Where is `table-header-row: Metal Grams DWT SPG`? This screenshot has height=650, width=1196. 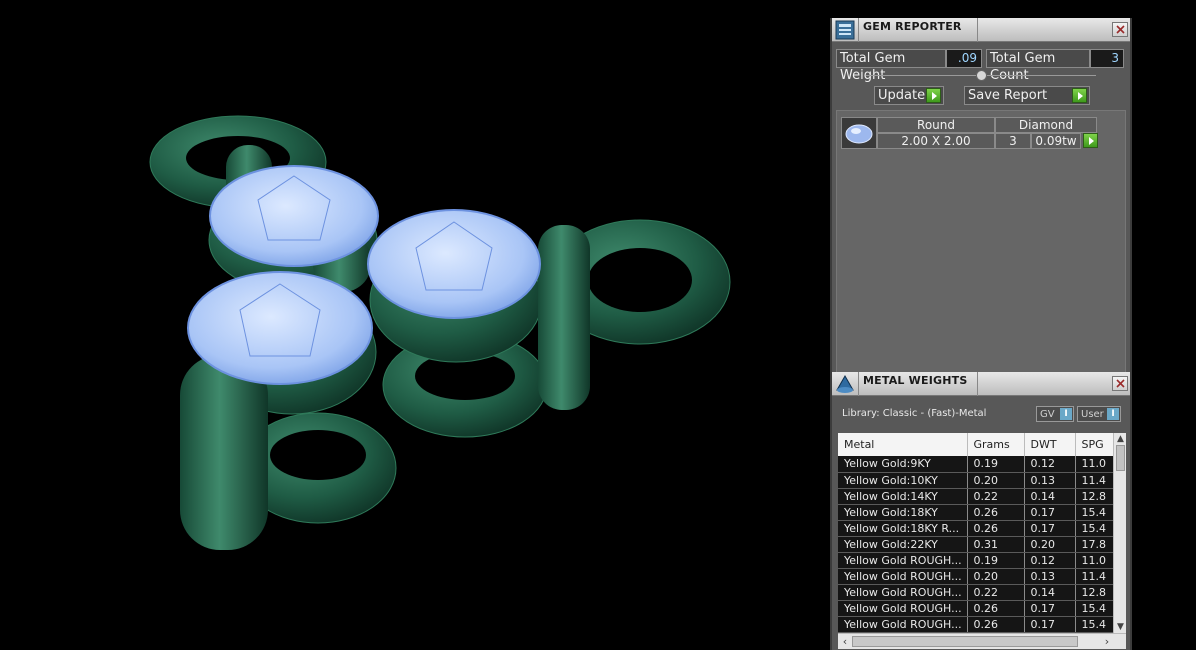 table-header-row: Metal Grams DWT SPG is located at coordinates (976, 444).